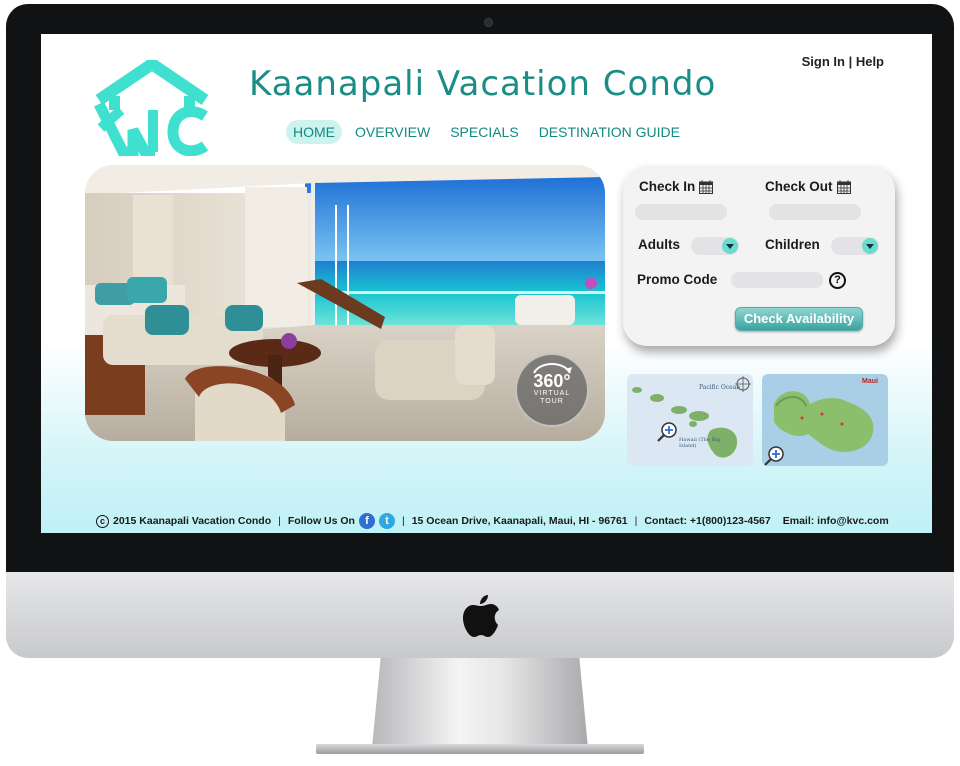  Describe the element at coordinates (366, 521) in the screenshot. I see `facebook-icon: f` at that location.